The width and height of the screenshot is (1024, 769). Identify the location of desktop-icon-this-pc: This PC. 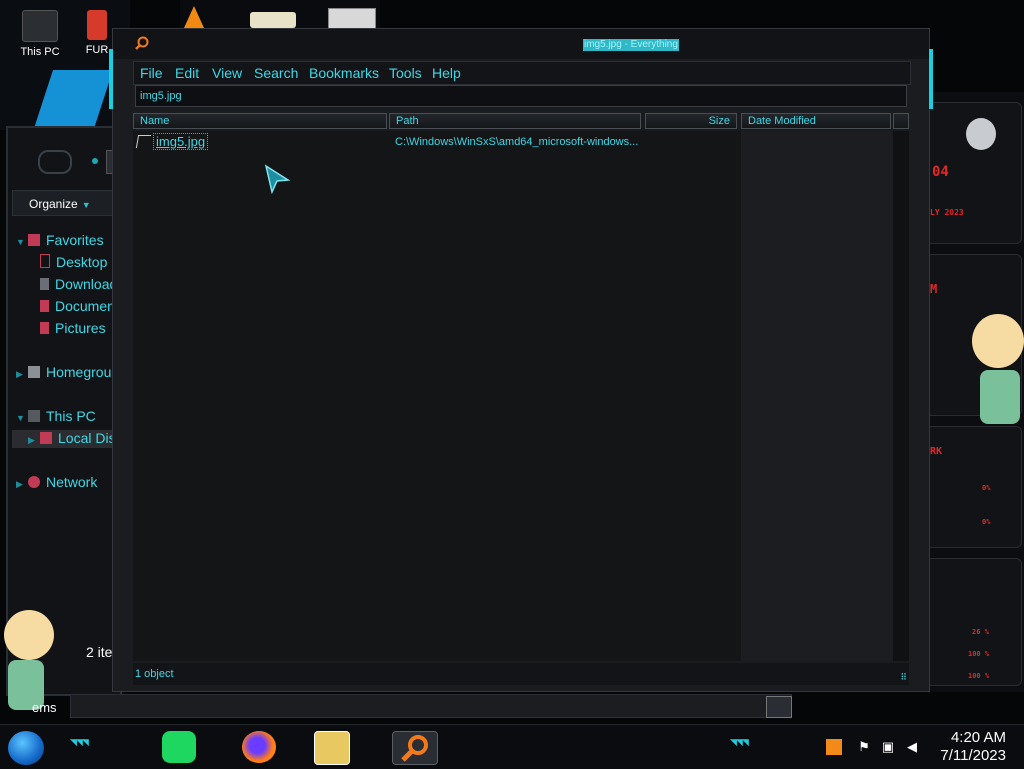
(40, 34).